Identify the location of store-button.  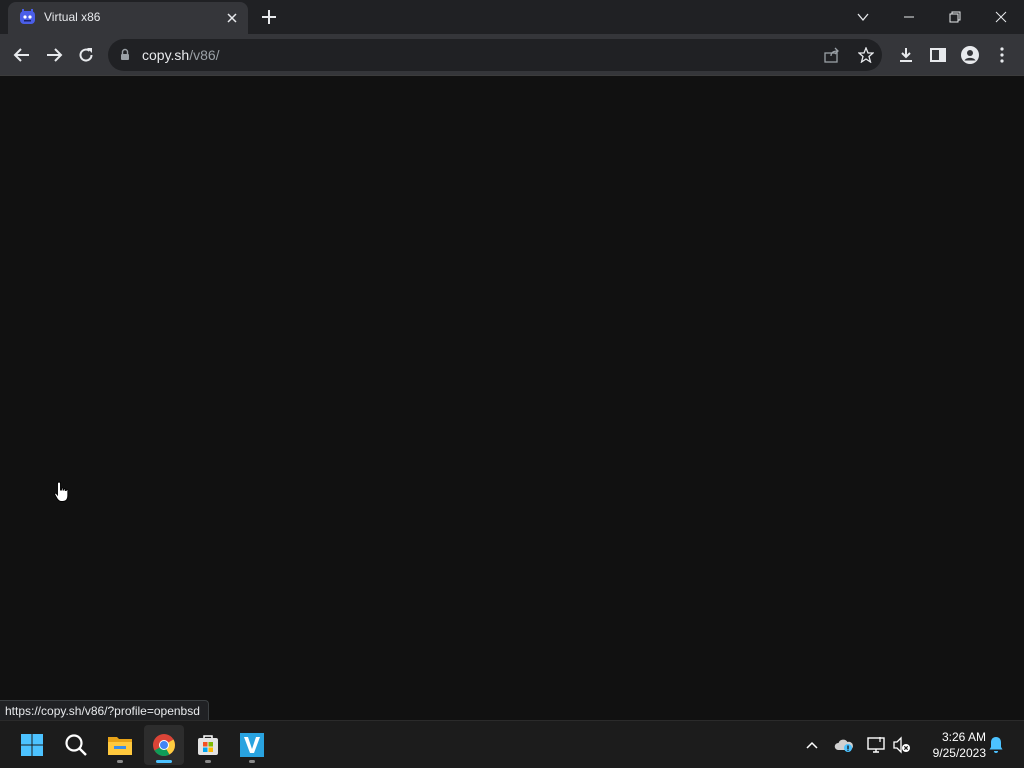
(208, 745).